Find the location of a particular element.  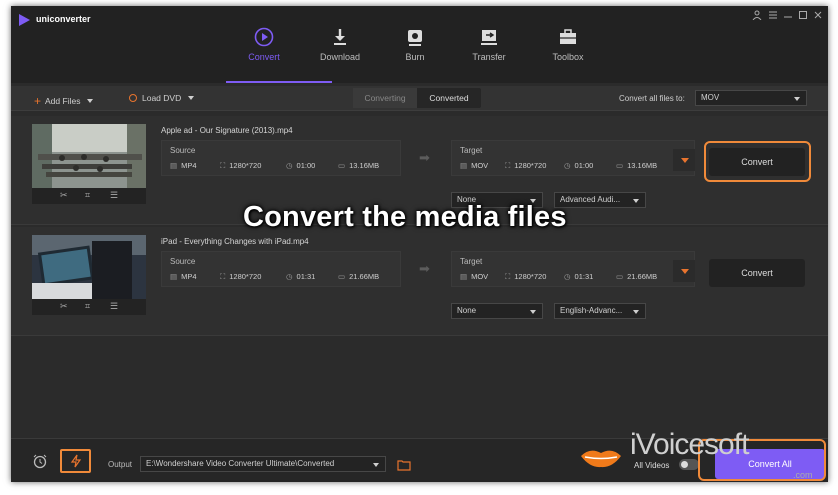

alarm-clock-icon is located at coordinates (40, 463).